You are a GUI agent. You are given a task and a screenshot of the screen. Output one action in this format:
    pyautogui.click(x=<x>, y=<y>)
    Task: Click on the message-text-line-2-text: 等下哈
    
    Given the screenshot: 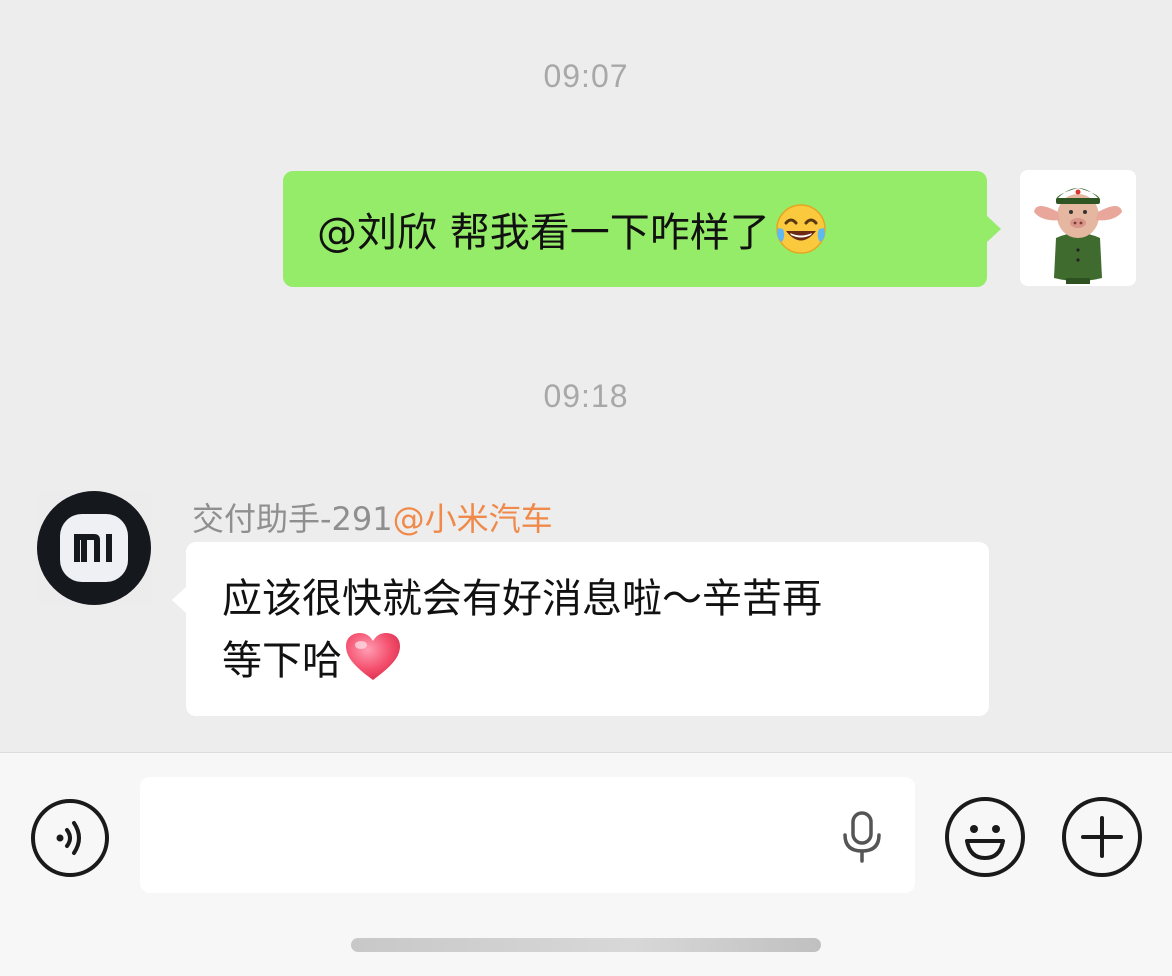 What is the action you would take?
    pyautogui.click(x=282, y=661)
    